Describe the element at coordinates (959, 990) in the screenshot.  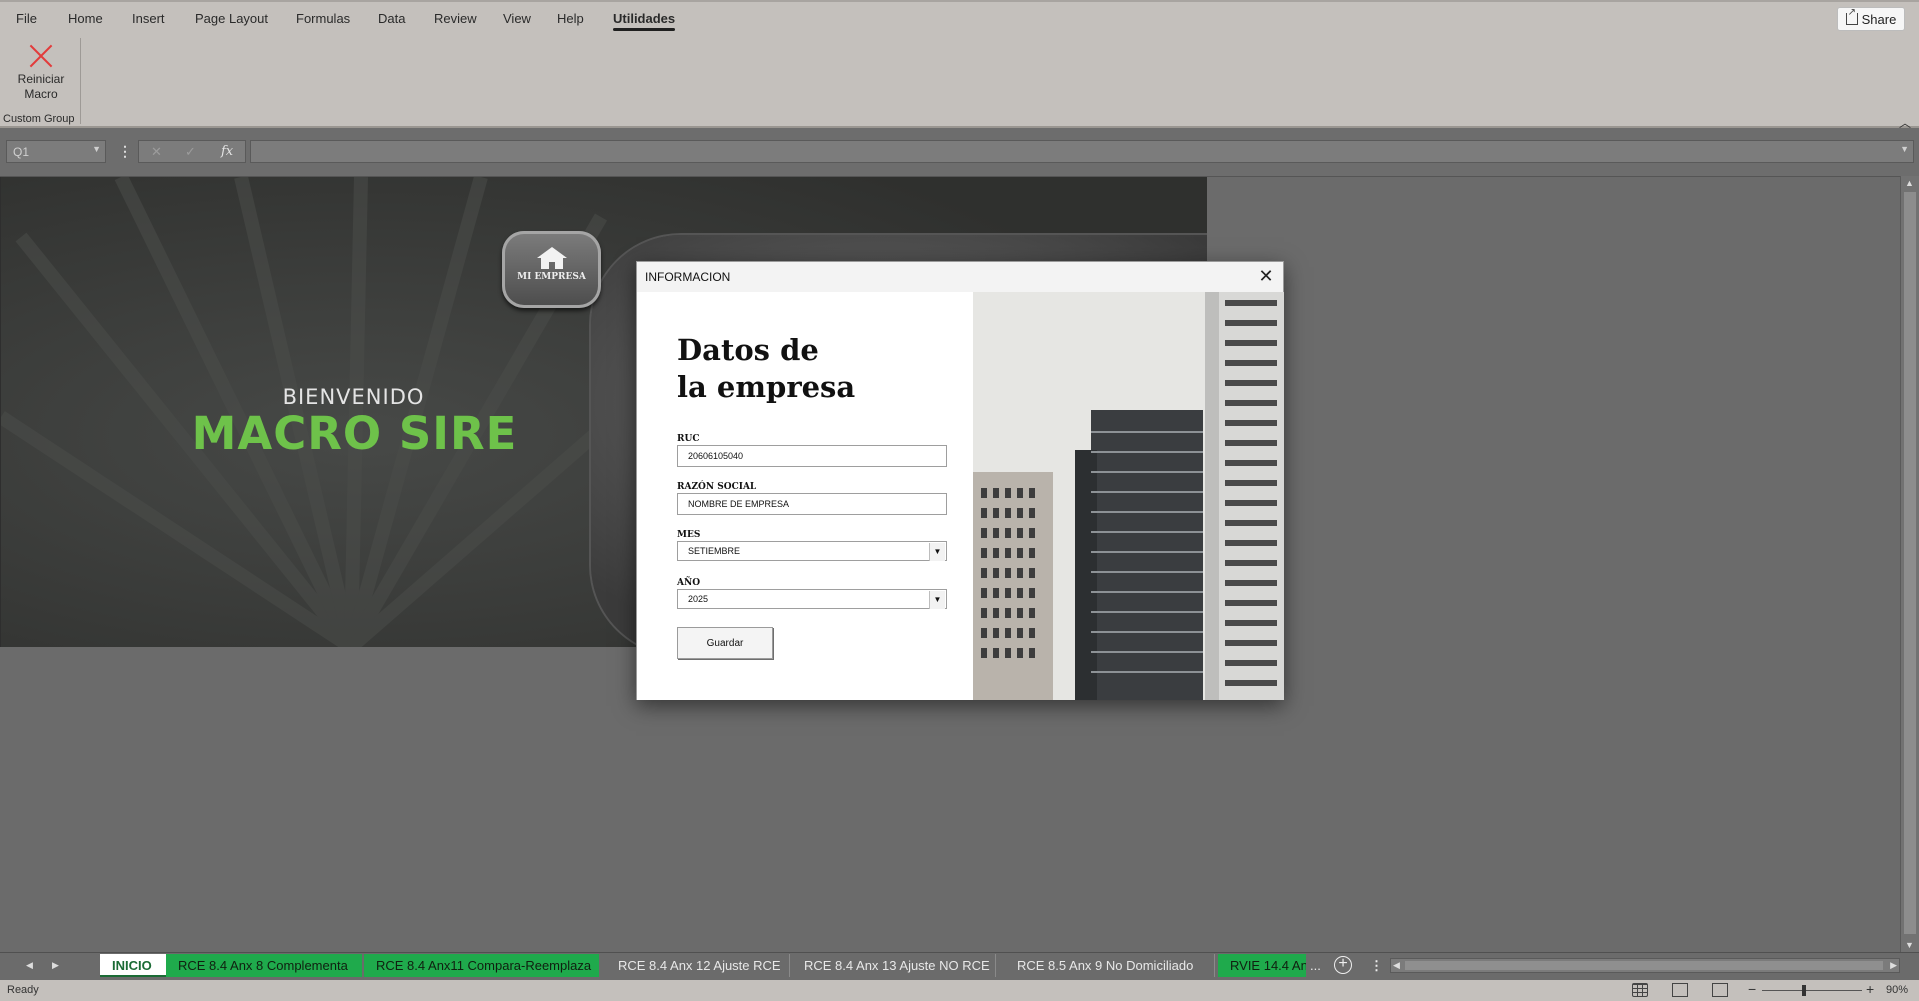
I see `status-bar: Ready − + 90%` at that location.